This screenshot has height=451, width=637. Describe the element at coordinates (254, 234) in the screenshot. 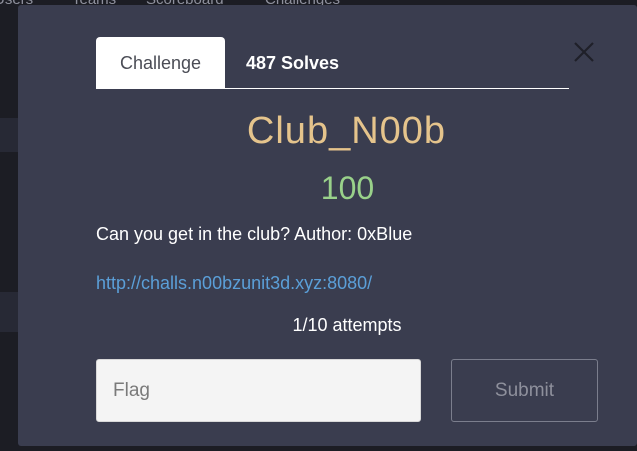

I see `challenge-description: Can you get in the club? Author: 0xBlue` at that location.